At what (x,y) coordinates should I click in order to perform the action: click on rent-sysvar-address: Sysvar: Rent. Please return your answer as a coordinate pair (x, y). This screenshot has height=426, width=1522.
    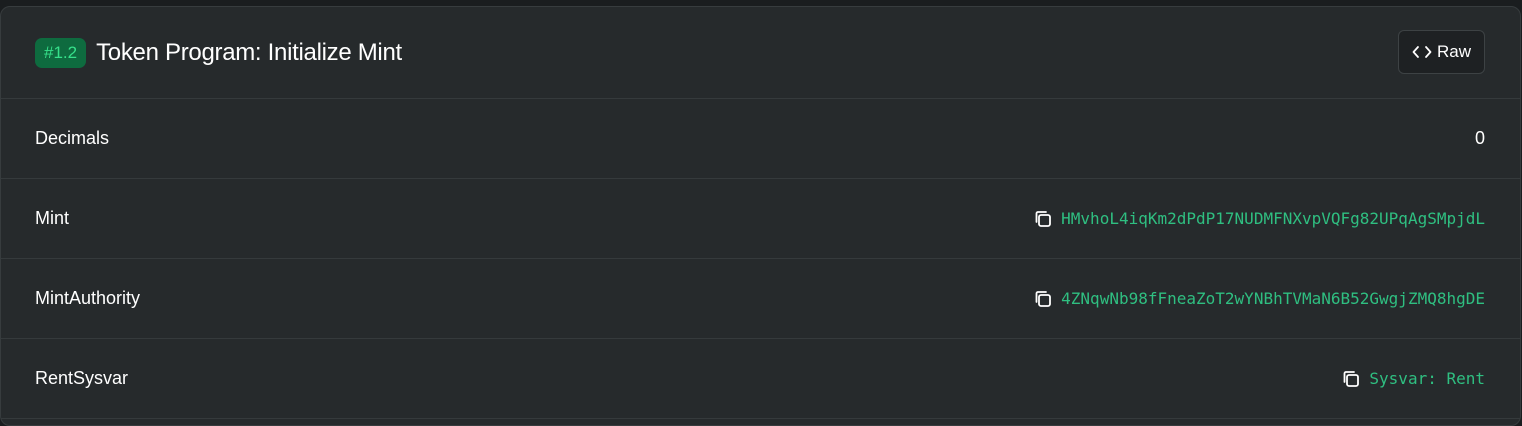
    Looking at the image, I should click on (1413, 379).